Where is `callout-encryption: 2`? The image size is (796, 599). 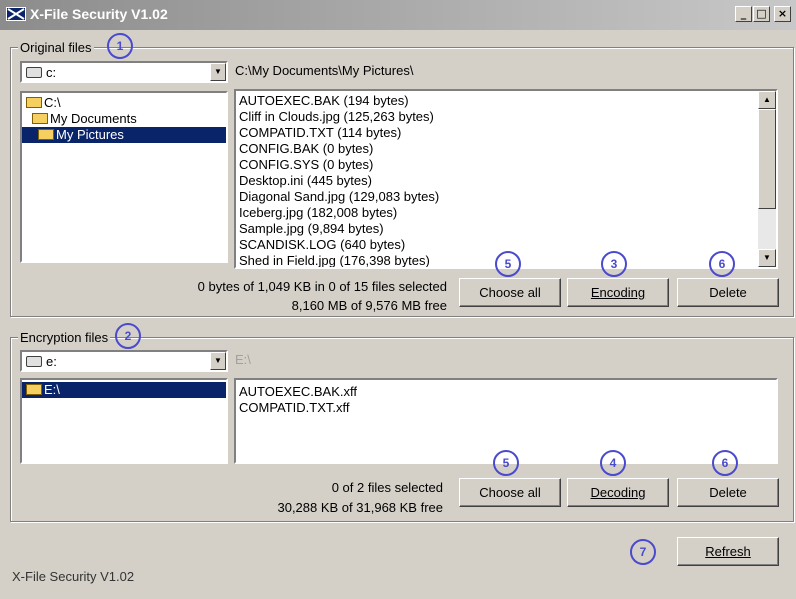
callout-encryption: 2 is located at coordinates (128, 336).